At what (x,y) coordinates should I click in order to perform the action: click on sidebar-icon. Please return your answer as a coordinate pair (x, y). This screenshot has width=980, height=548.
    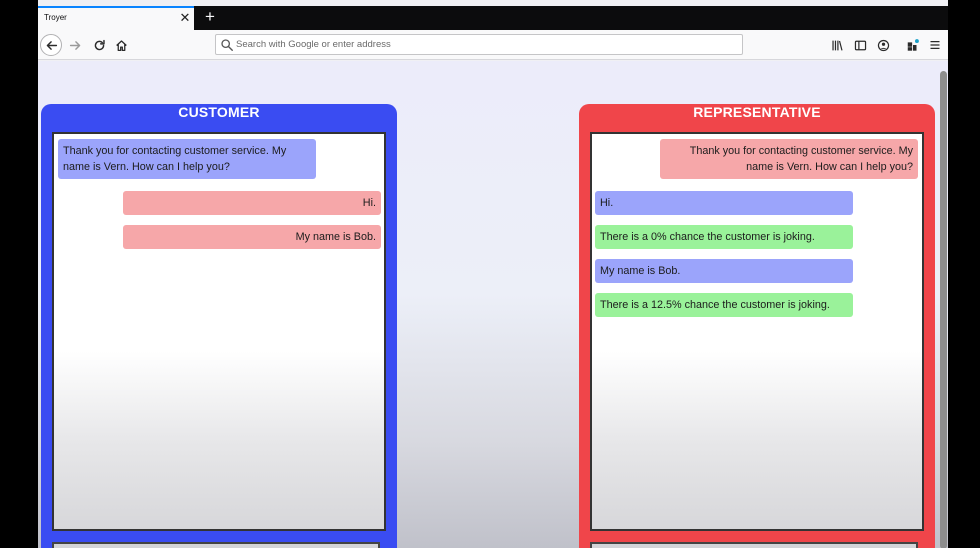
    Looking at the image, I should click on (860, 45).